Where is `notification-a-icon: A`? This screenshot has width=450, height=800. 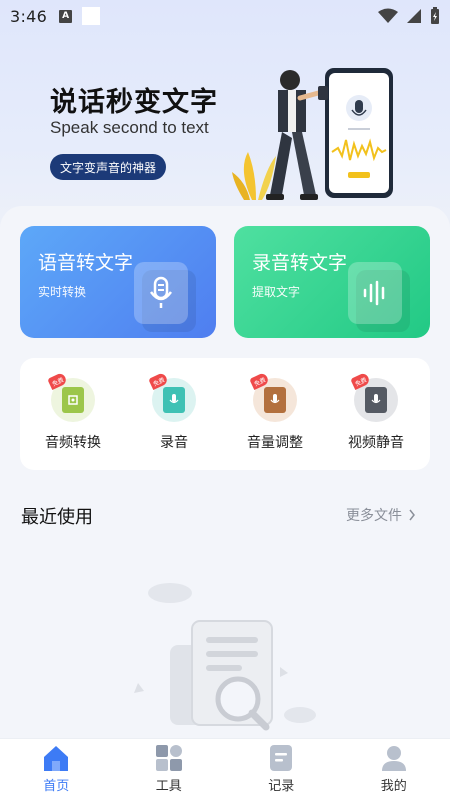 notification-a-icon: A is located at coordinates (66, 16).